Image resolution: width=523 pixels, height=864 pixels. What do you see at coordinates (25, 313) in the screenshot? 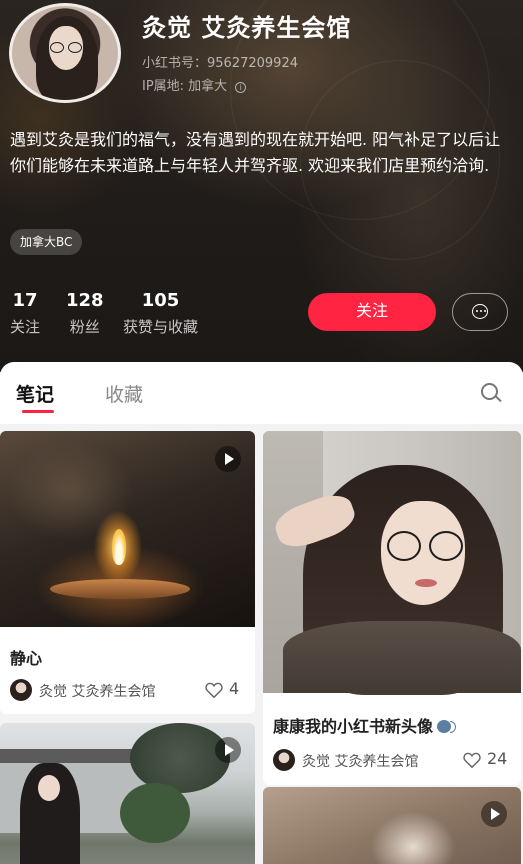
I see `stat-following: 17 关注` at bounding box center [25, 313].